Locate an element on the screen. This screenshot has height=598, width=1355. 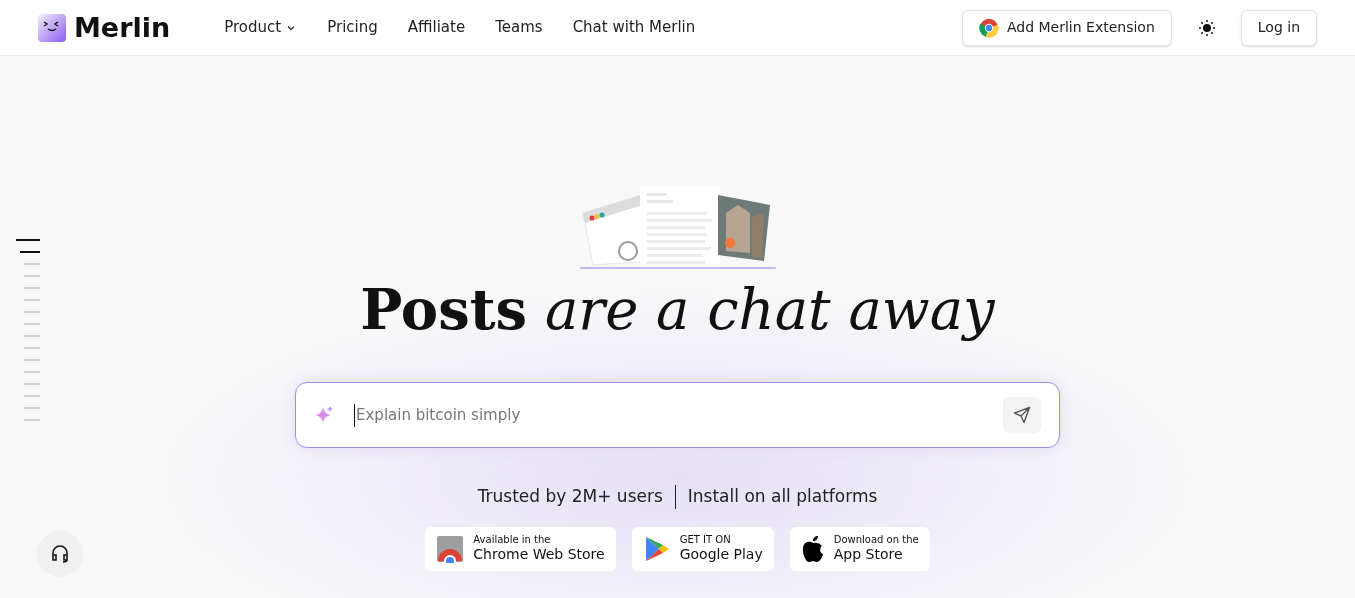
add-extension-button: Add Merlin Extension is located at coordinates (1066, 27).